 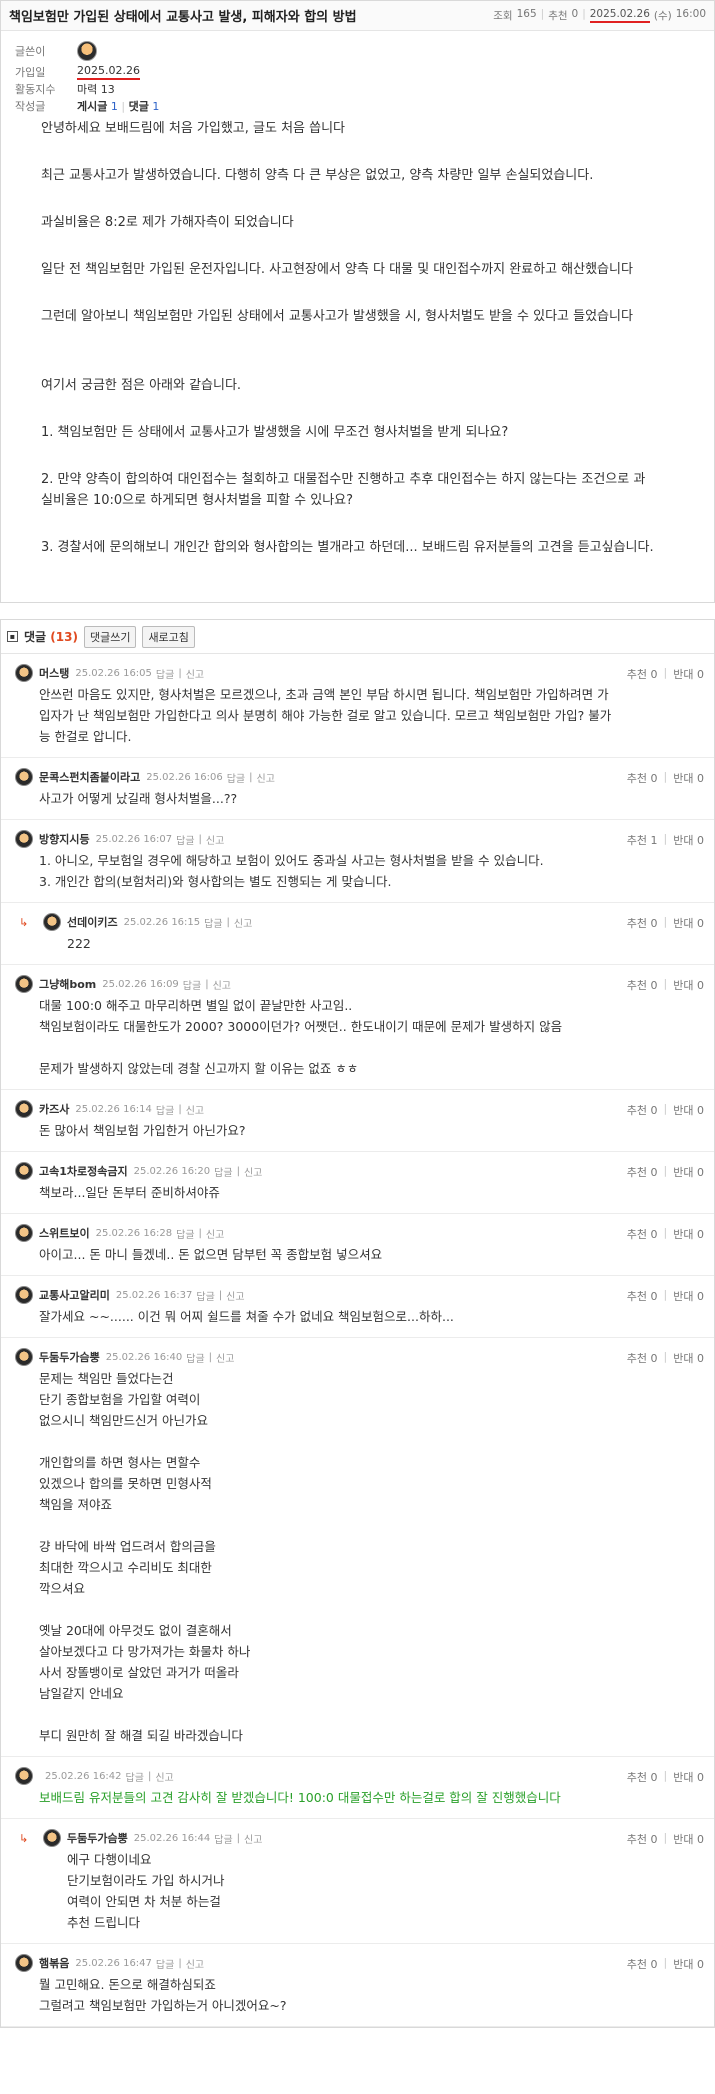 What do you see at coordinates (74, 1295) in the screenshot?
I see `commenter-nickname: 교통사고알리미` at bounding box center [74, 1295].